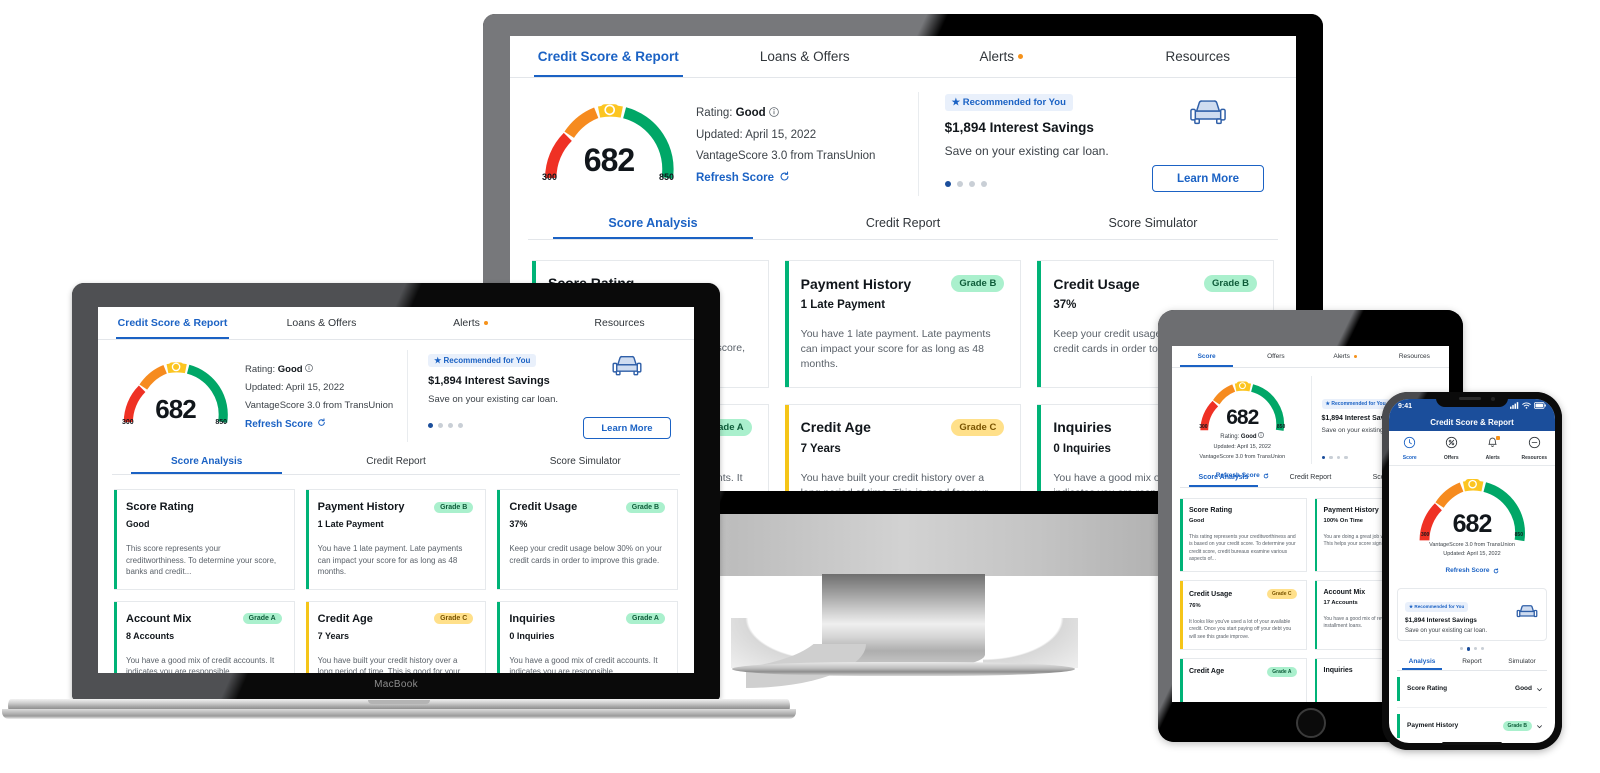 The height and width of the screenshot is (773, 1600). What do you see at coordinates (1493, 448) in the screenshot?
I see `phone-nav-alerts: Alerts` at bounding box center [1493, 448].